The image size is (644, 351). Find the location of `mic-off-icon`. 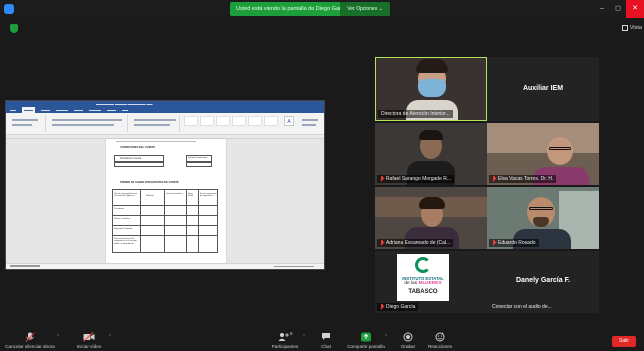

mic-off-icon is located at coordinates (30, 337).